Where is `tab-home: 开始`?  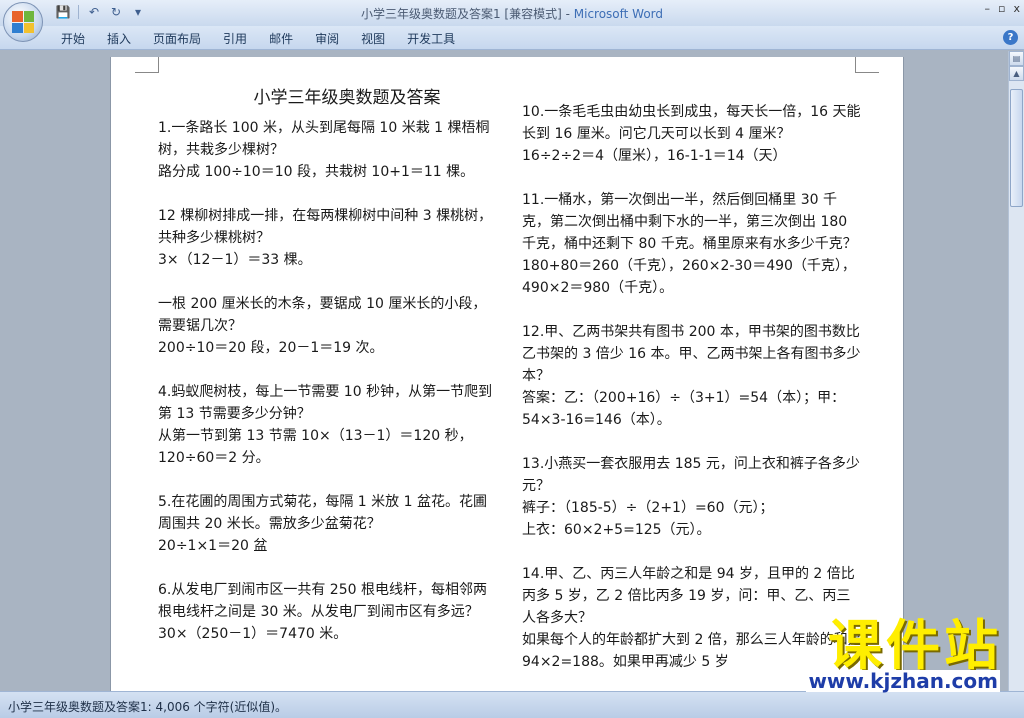 tab-home: 开始 is located at coordinates (73, 39).